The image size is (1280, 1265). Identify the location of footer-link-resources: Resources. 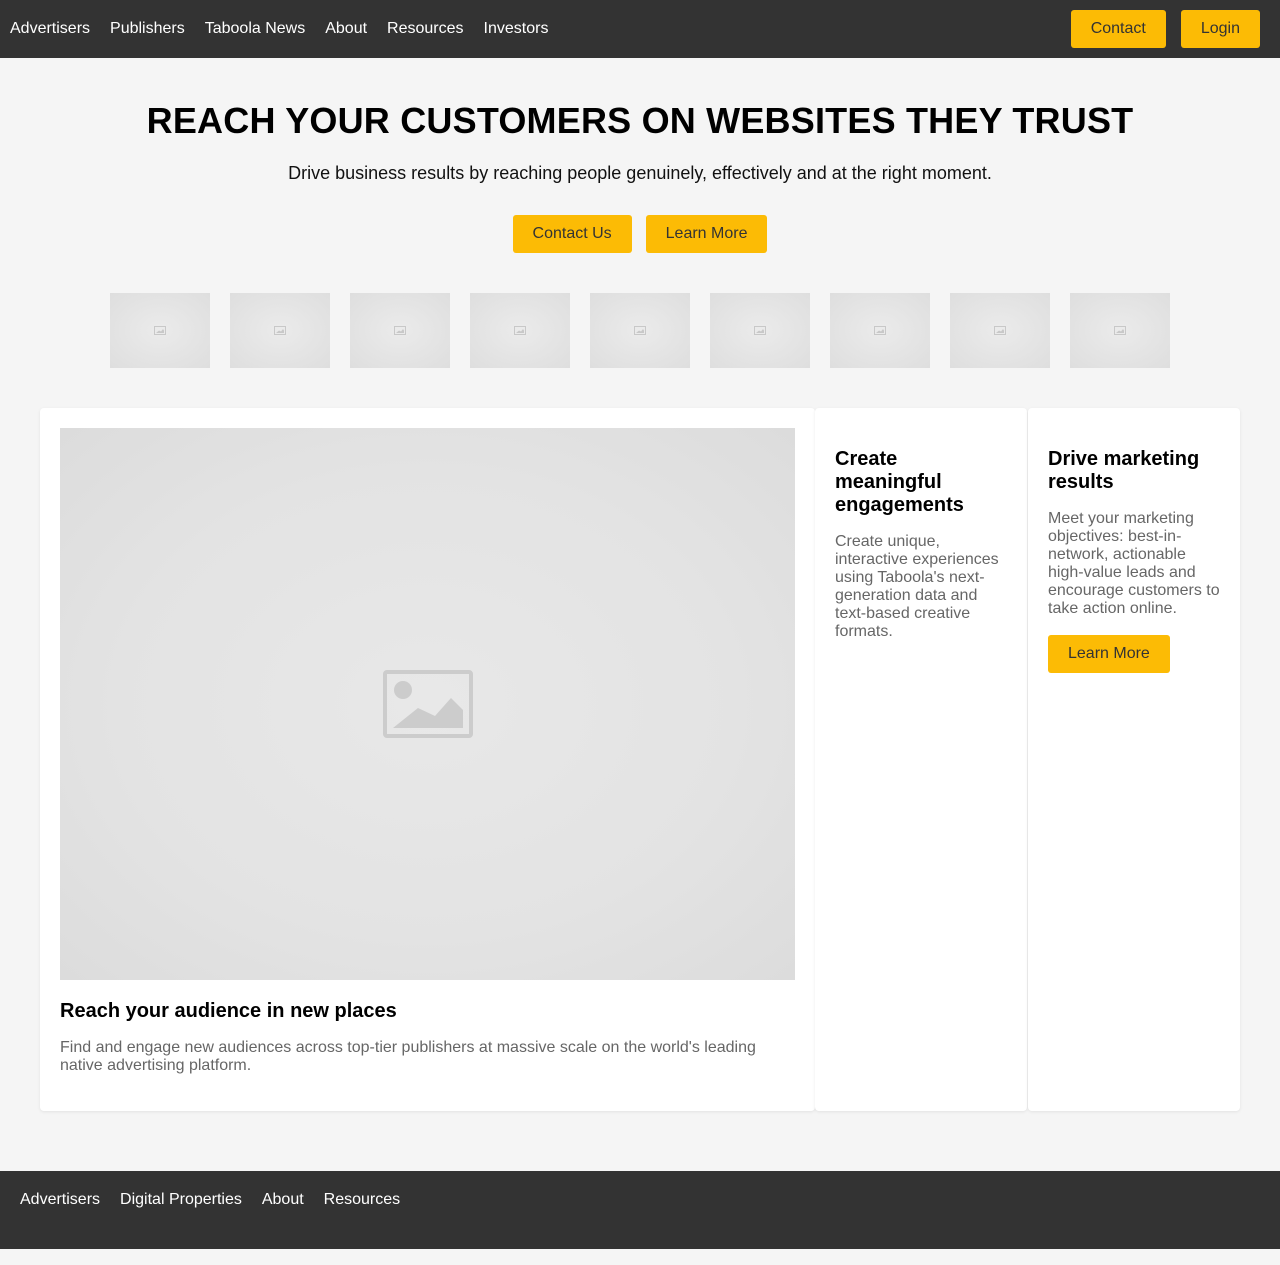
(362, 1200).